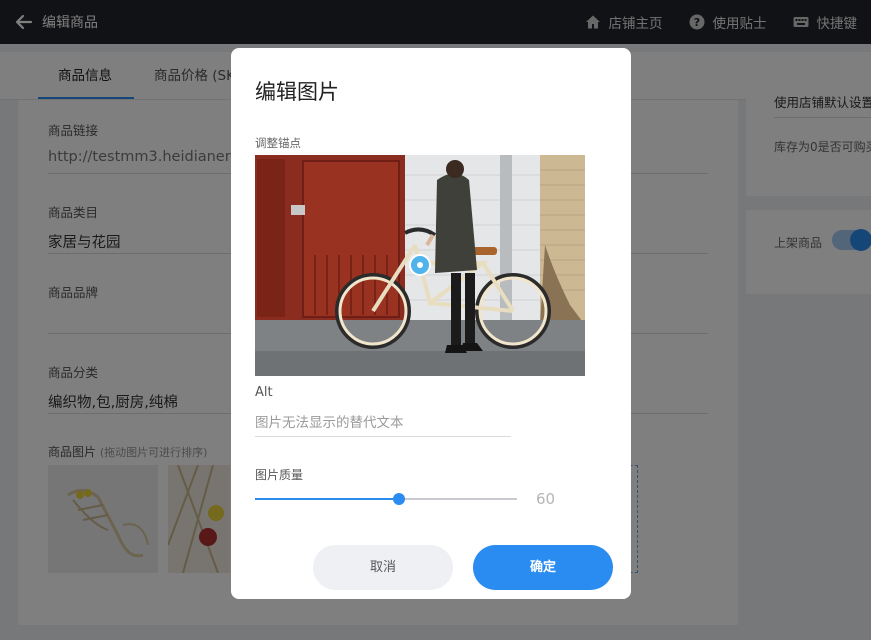  I want to click on anchor-label: 调整锚点, so click(278, 143).